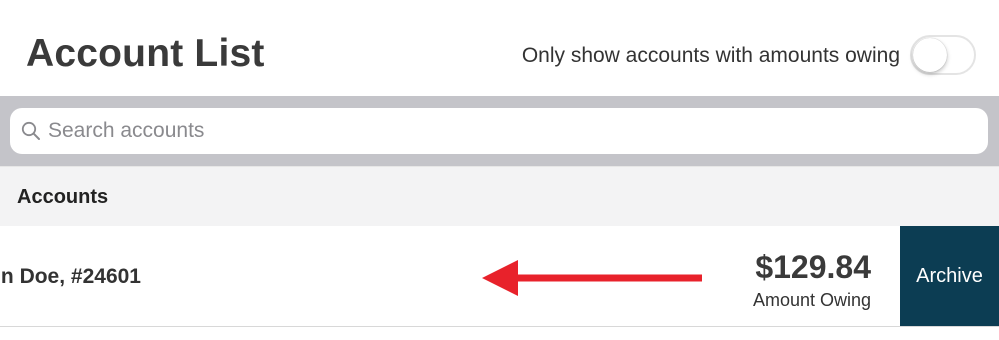  What do you see at coordinates (30, 130) in the screenshot?
I see `search-icon` at bounding box center [30, 130].